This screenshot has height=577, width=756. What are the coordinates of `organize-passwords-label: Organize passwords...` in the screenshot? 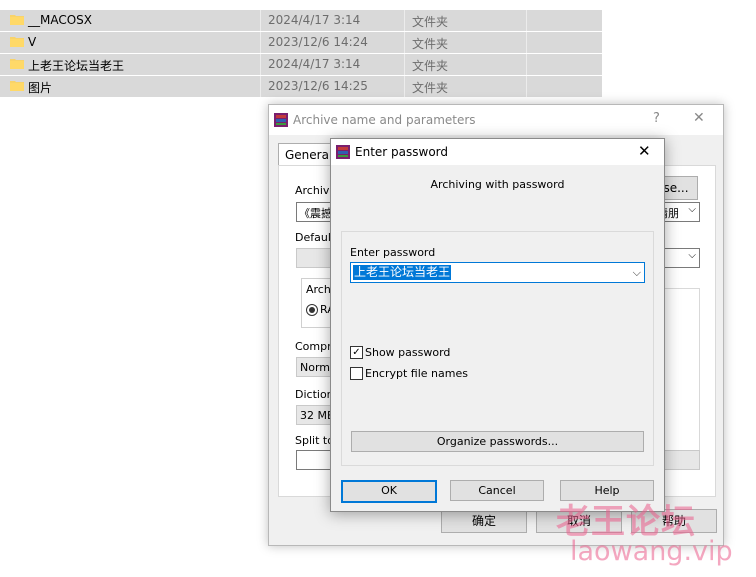 It's located at (497, 441).